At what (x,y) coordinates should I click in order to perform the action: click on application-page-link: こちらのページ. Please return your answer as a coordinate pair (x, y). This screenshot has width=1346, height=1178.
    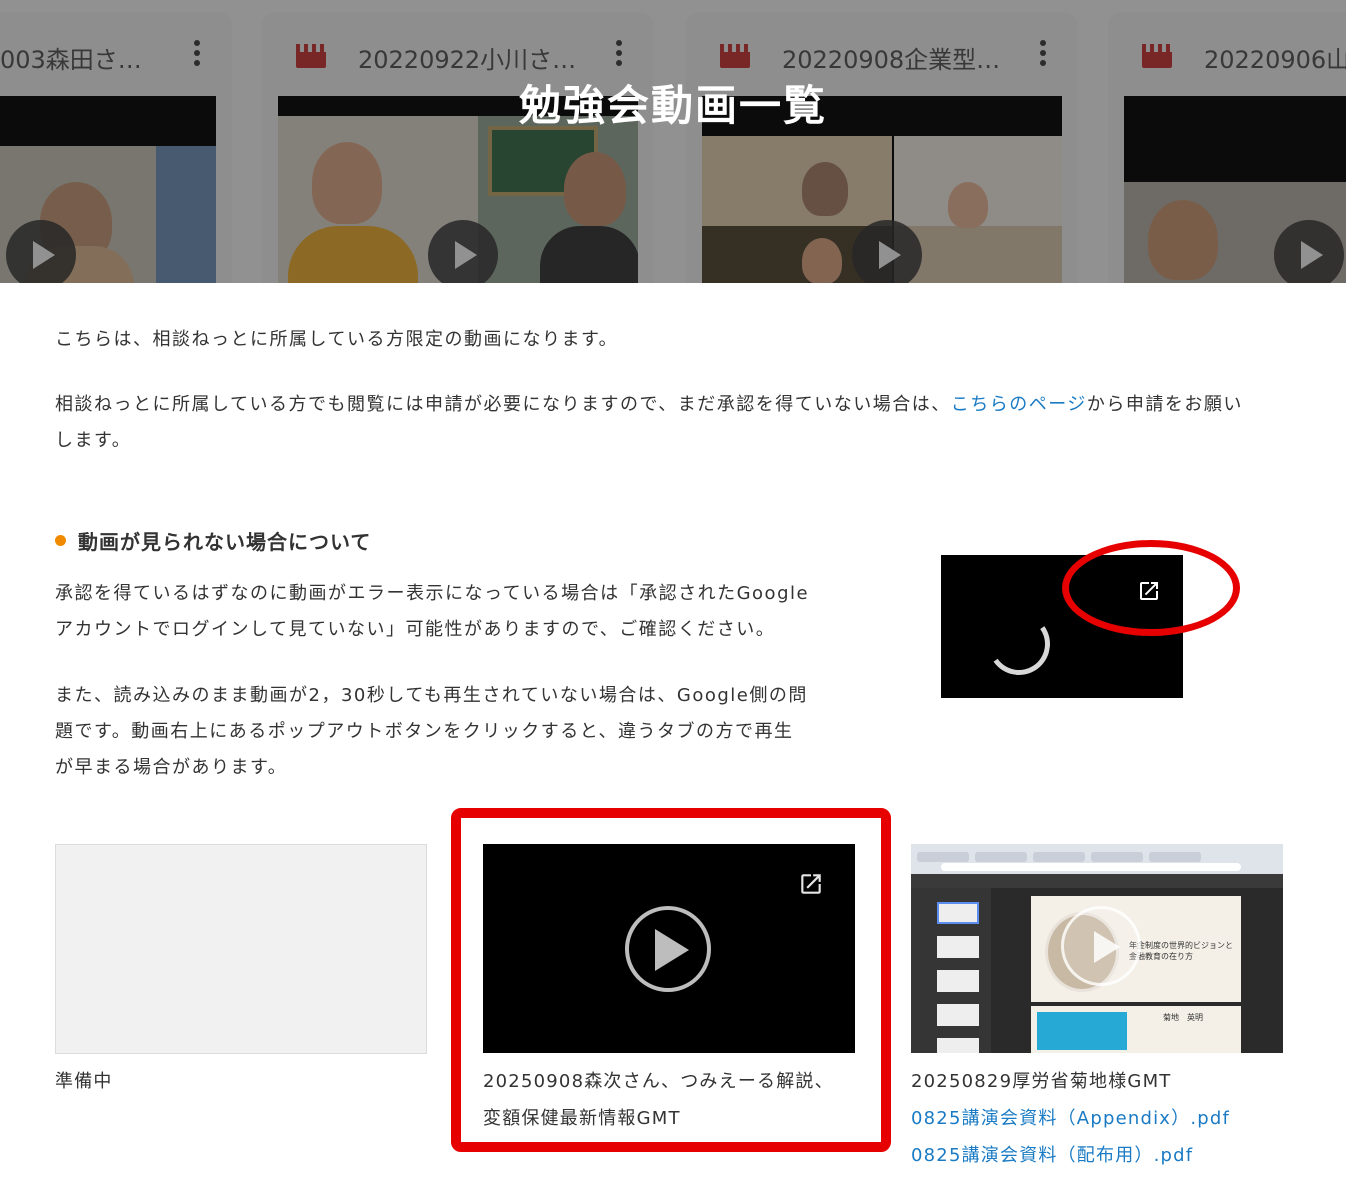
    Looking at the image, I should click on (1019, 404).